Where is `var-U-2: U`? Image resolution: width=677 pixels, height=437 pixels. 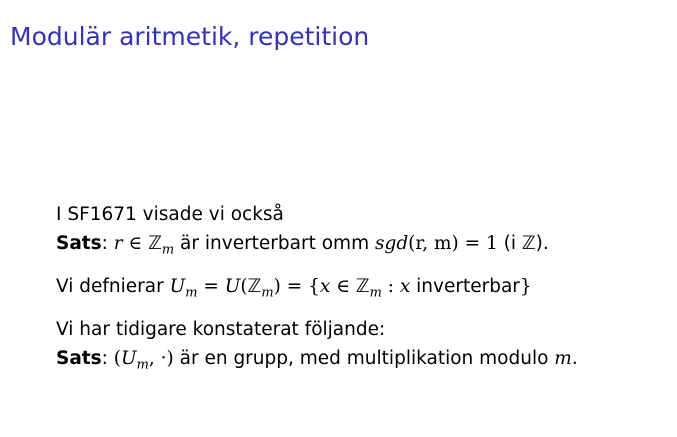 var-U-2: U is located at coordinates (232, 286).